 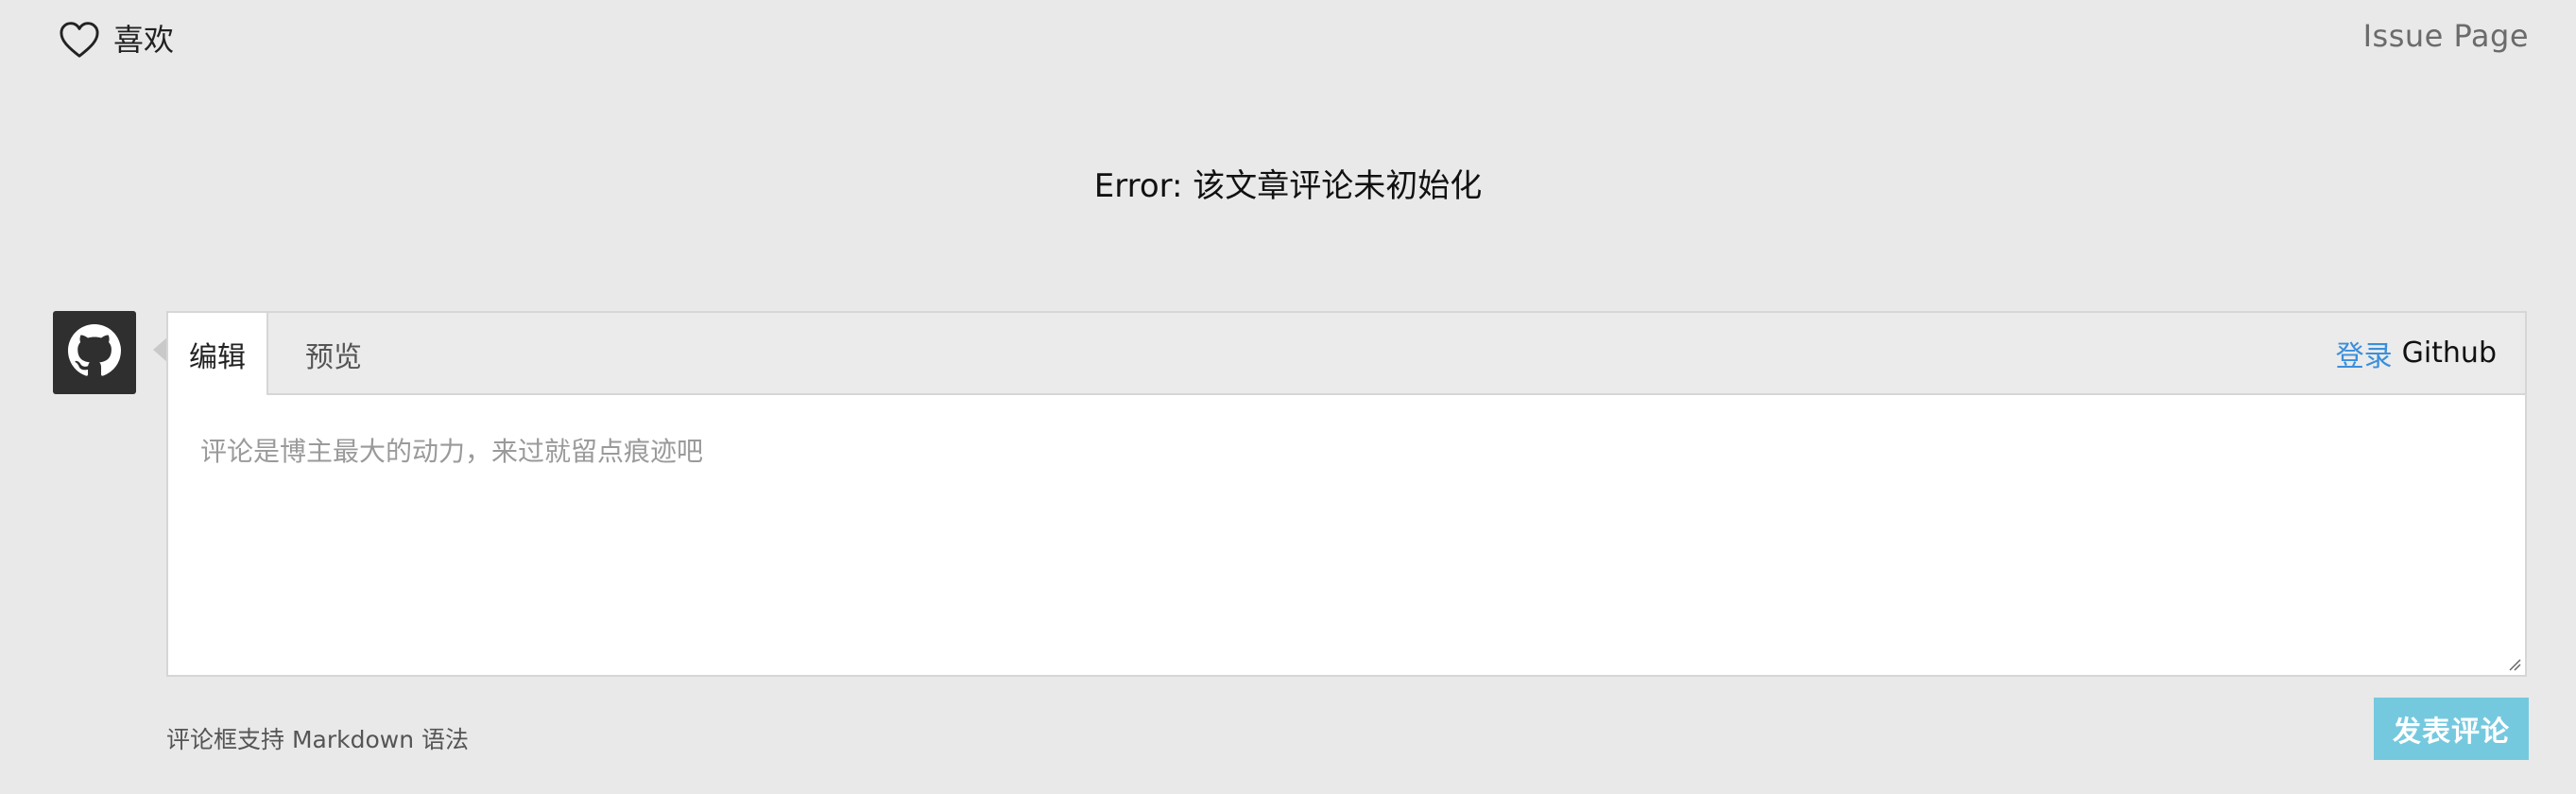 I want to click on like-button: 喜欢, so click(x=116, y=39).